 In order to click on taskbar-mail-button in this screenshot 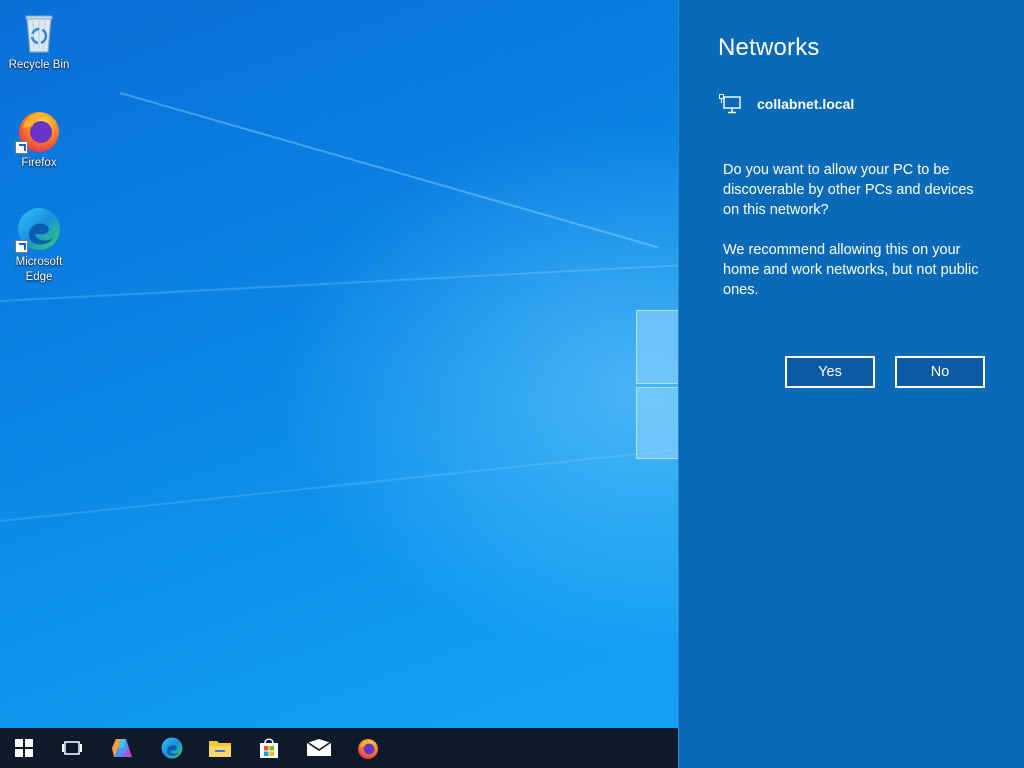, I will do `click(319, 748)`.